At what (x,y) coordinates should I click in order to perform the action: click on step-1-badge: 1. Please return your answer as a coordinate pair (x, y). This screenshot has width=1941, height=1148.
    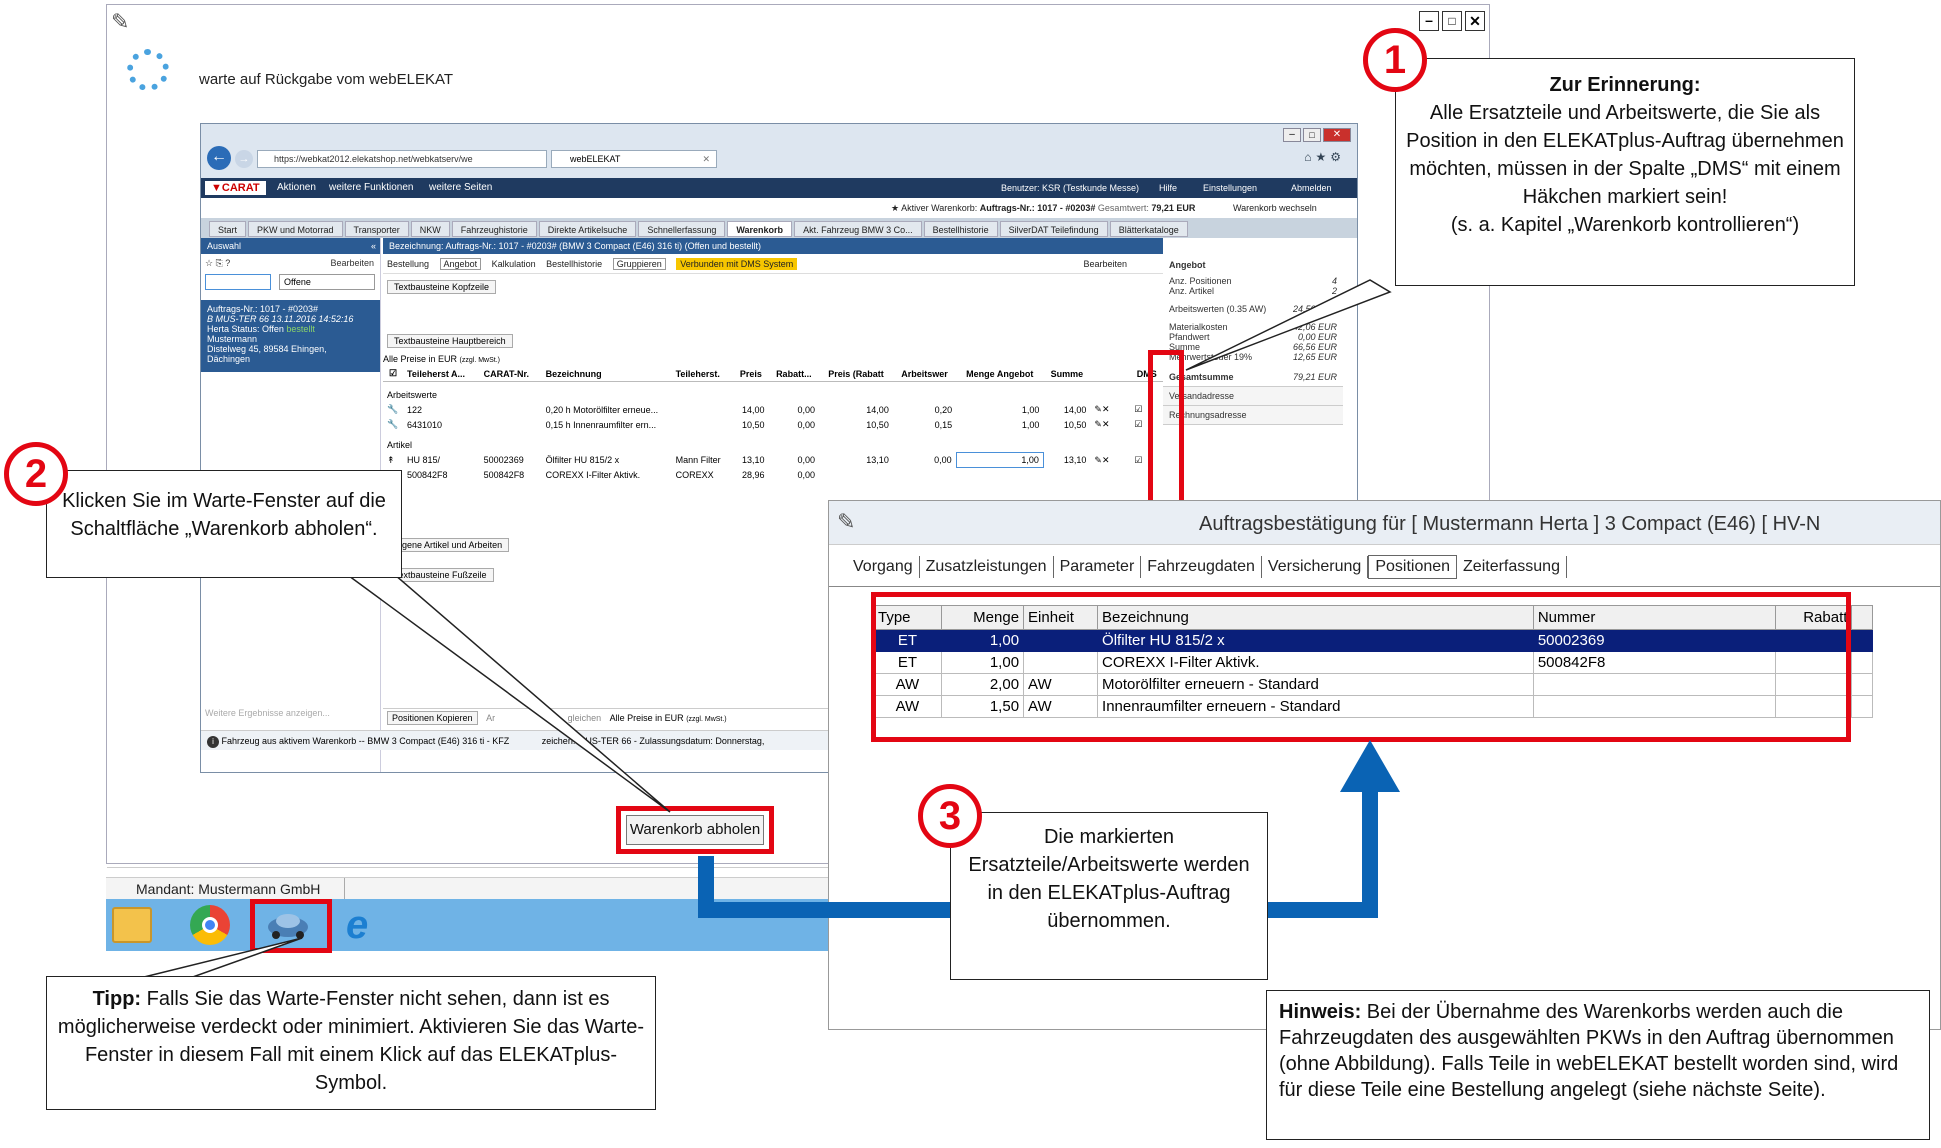
    Looking at the image, I should click on (1395, 60).